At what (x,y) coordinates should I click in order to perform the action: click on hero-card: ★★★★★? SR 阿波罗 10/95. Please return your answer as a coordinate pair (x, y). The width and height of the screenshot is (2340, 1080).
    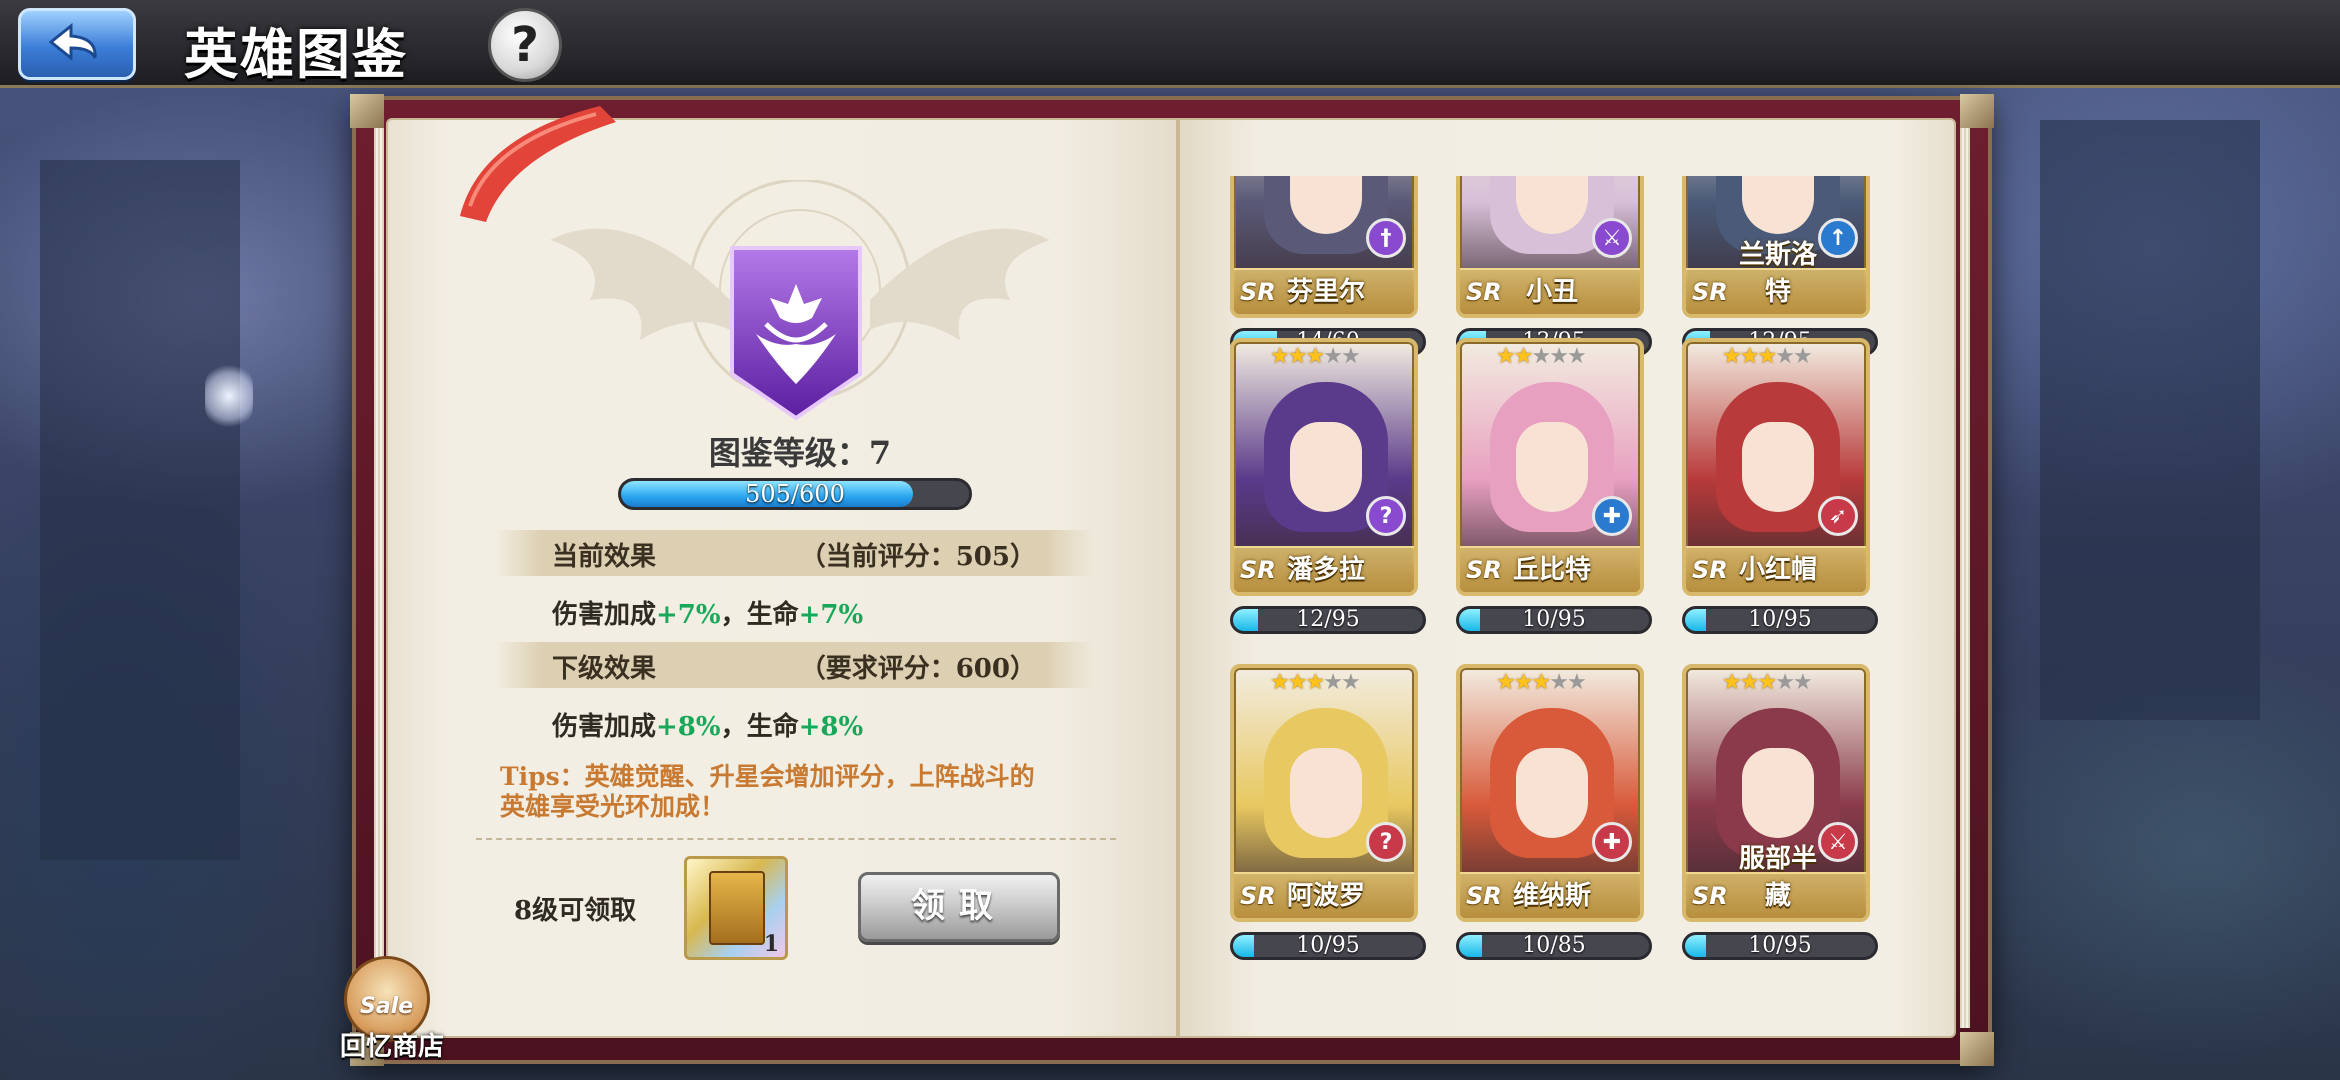
    Looking at the image, I should click on (1328, 813).